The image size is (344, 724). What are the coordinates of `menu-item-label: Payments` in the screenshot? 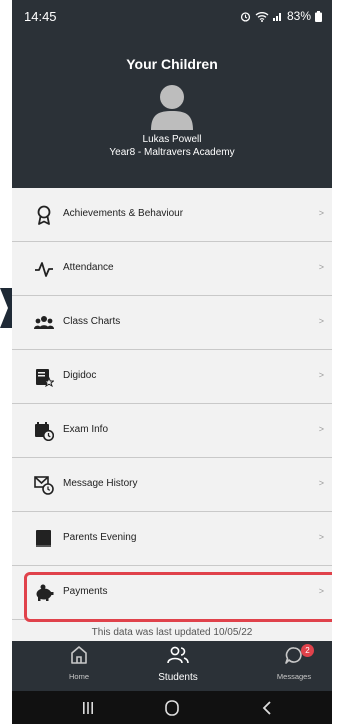 It's located at (85, 591).